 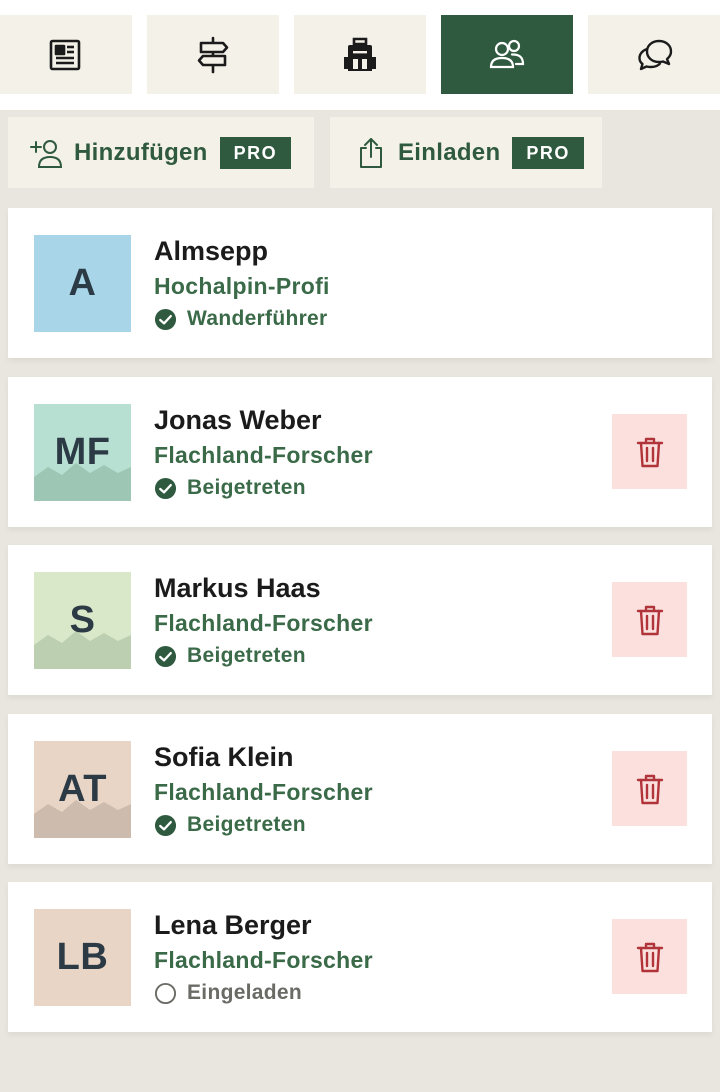 I want to click on avatar: A, so click(x=82, y=283).